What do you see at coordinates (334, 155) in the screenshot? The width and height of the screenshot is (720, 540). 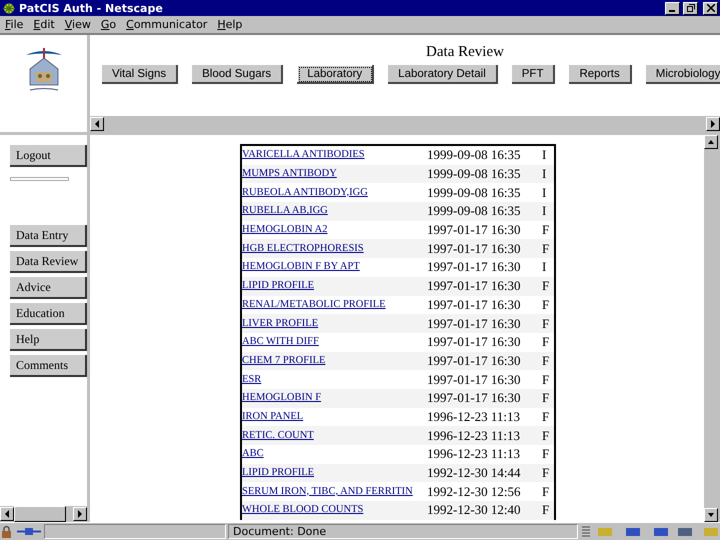 I see `test-link: VARICELLA ANTIBODIES` at bounding box center [334, 155].